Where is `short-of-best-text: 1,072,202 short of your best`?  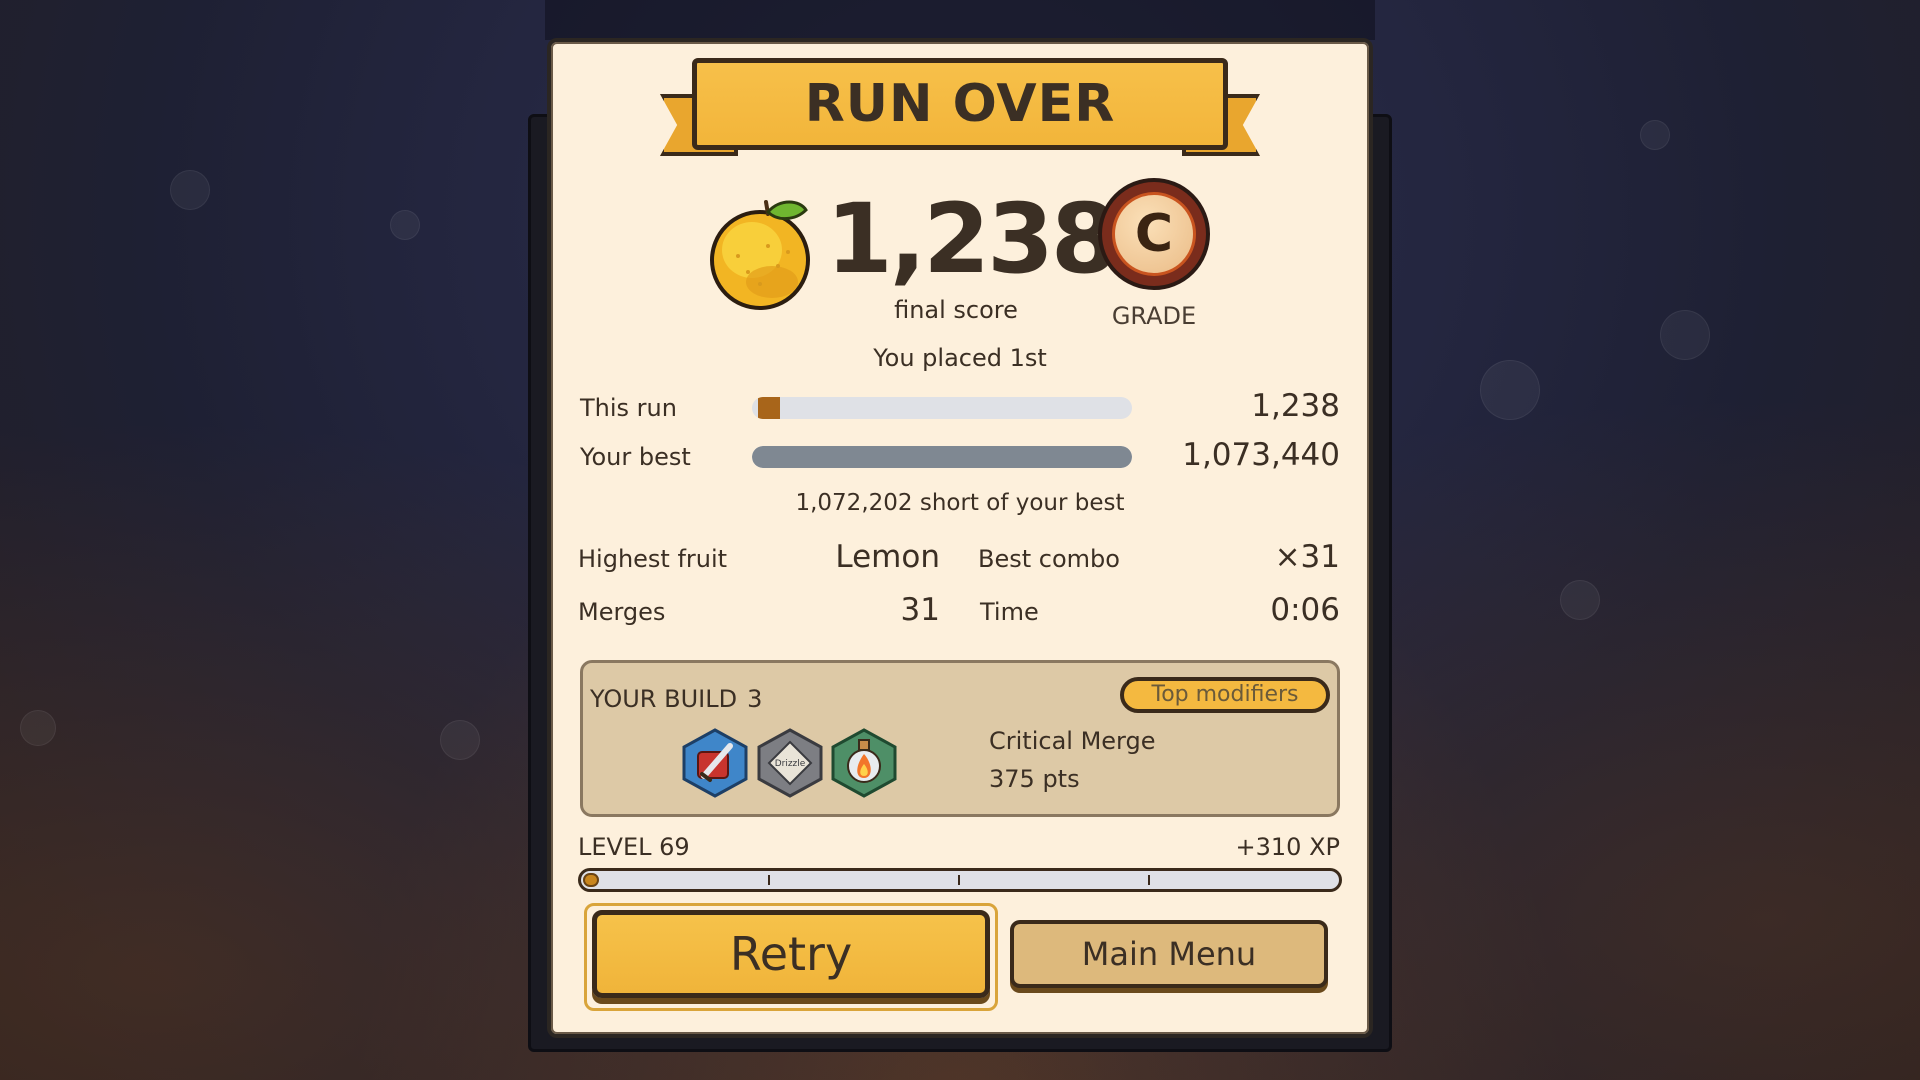 short-of-best-text: 1,072,202 short of your best is located at coordinates (960, 503).